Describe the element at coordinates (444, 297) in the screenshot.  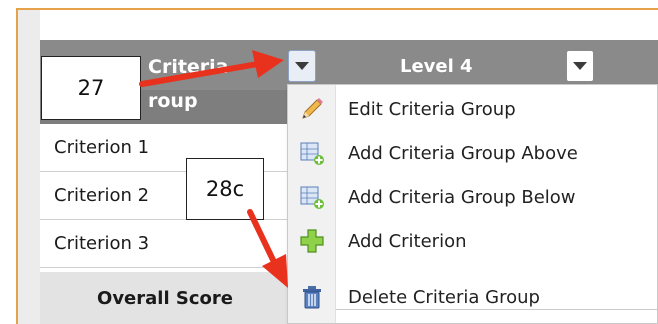
I see `menu-item-label: Delete Criteria Group` at that location.